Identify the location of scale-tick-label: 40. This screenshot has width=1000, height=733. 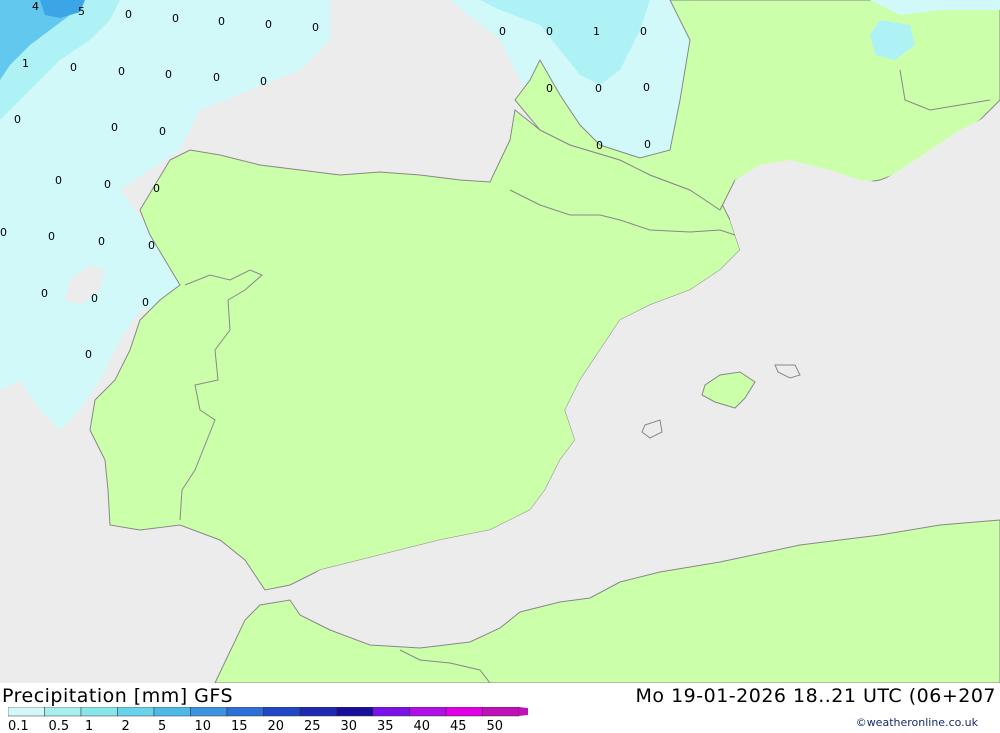
(422, 726).